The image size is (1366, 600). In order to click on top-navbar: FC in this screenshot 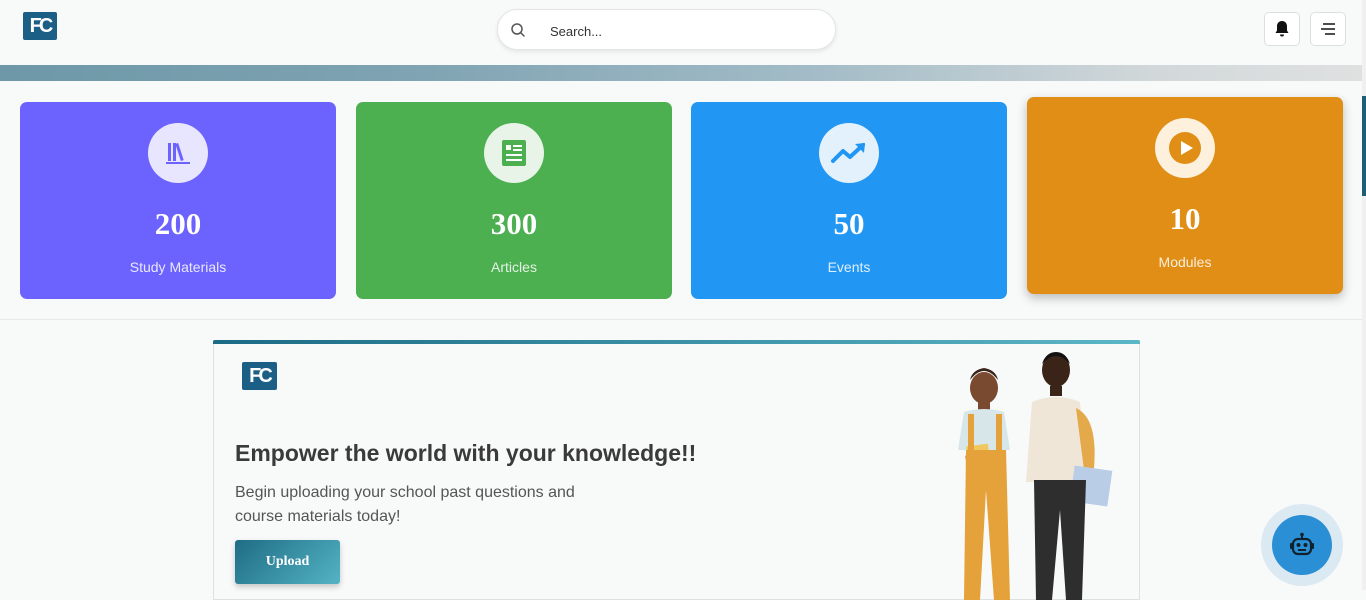, I will do `click(681, 32)`.